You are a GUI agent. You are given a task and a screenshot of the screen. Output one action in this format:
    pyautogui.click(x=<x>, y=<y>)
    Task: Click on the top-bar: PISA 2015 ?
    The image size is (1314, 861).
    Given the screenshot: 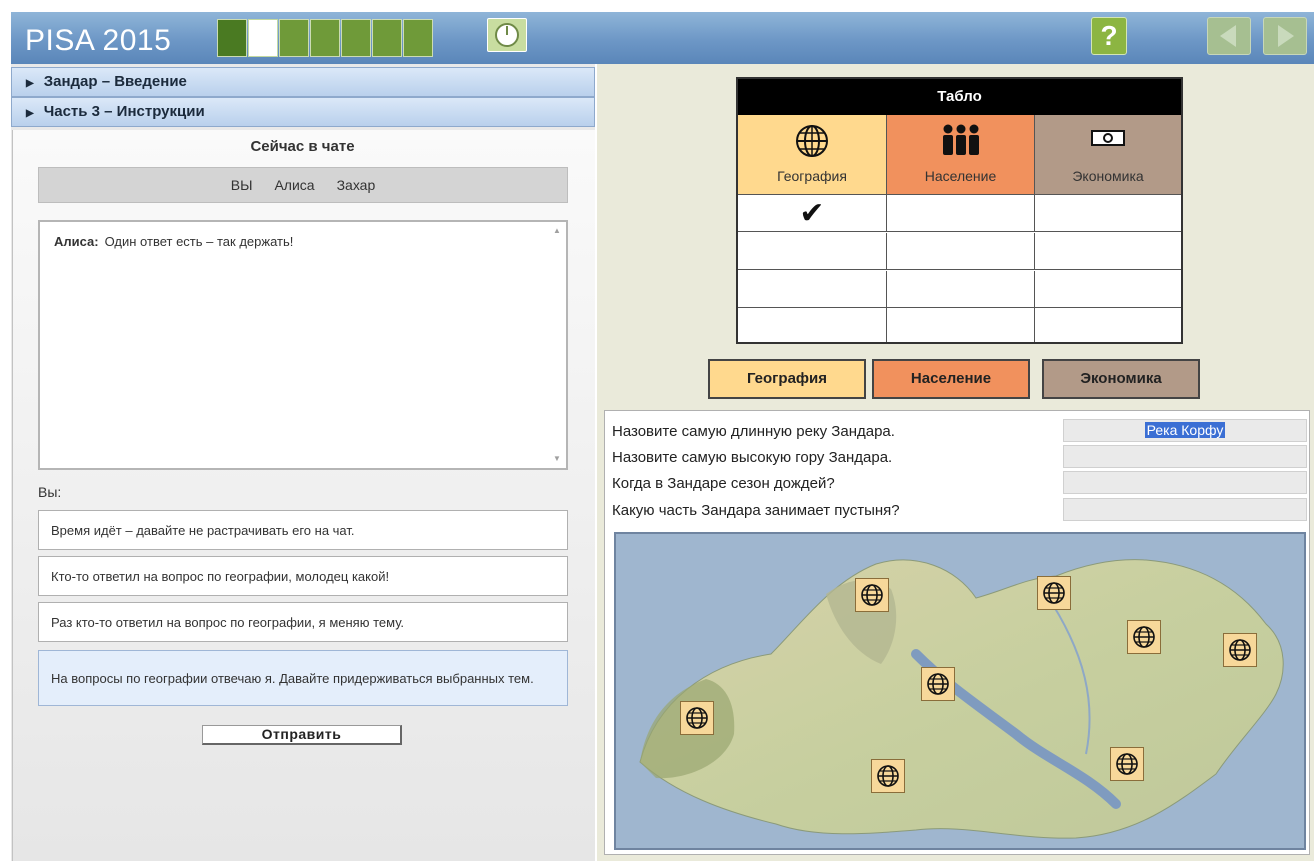 What is the action you would take?
    pyautogui.click(x=662, y=38)
    